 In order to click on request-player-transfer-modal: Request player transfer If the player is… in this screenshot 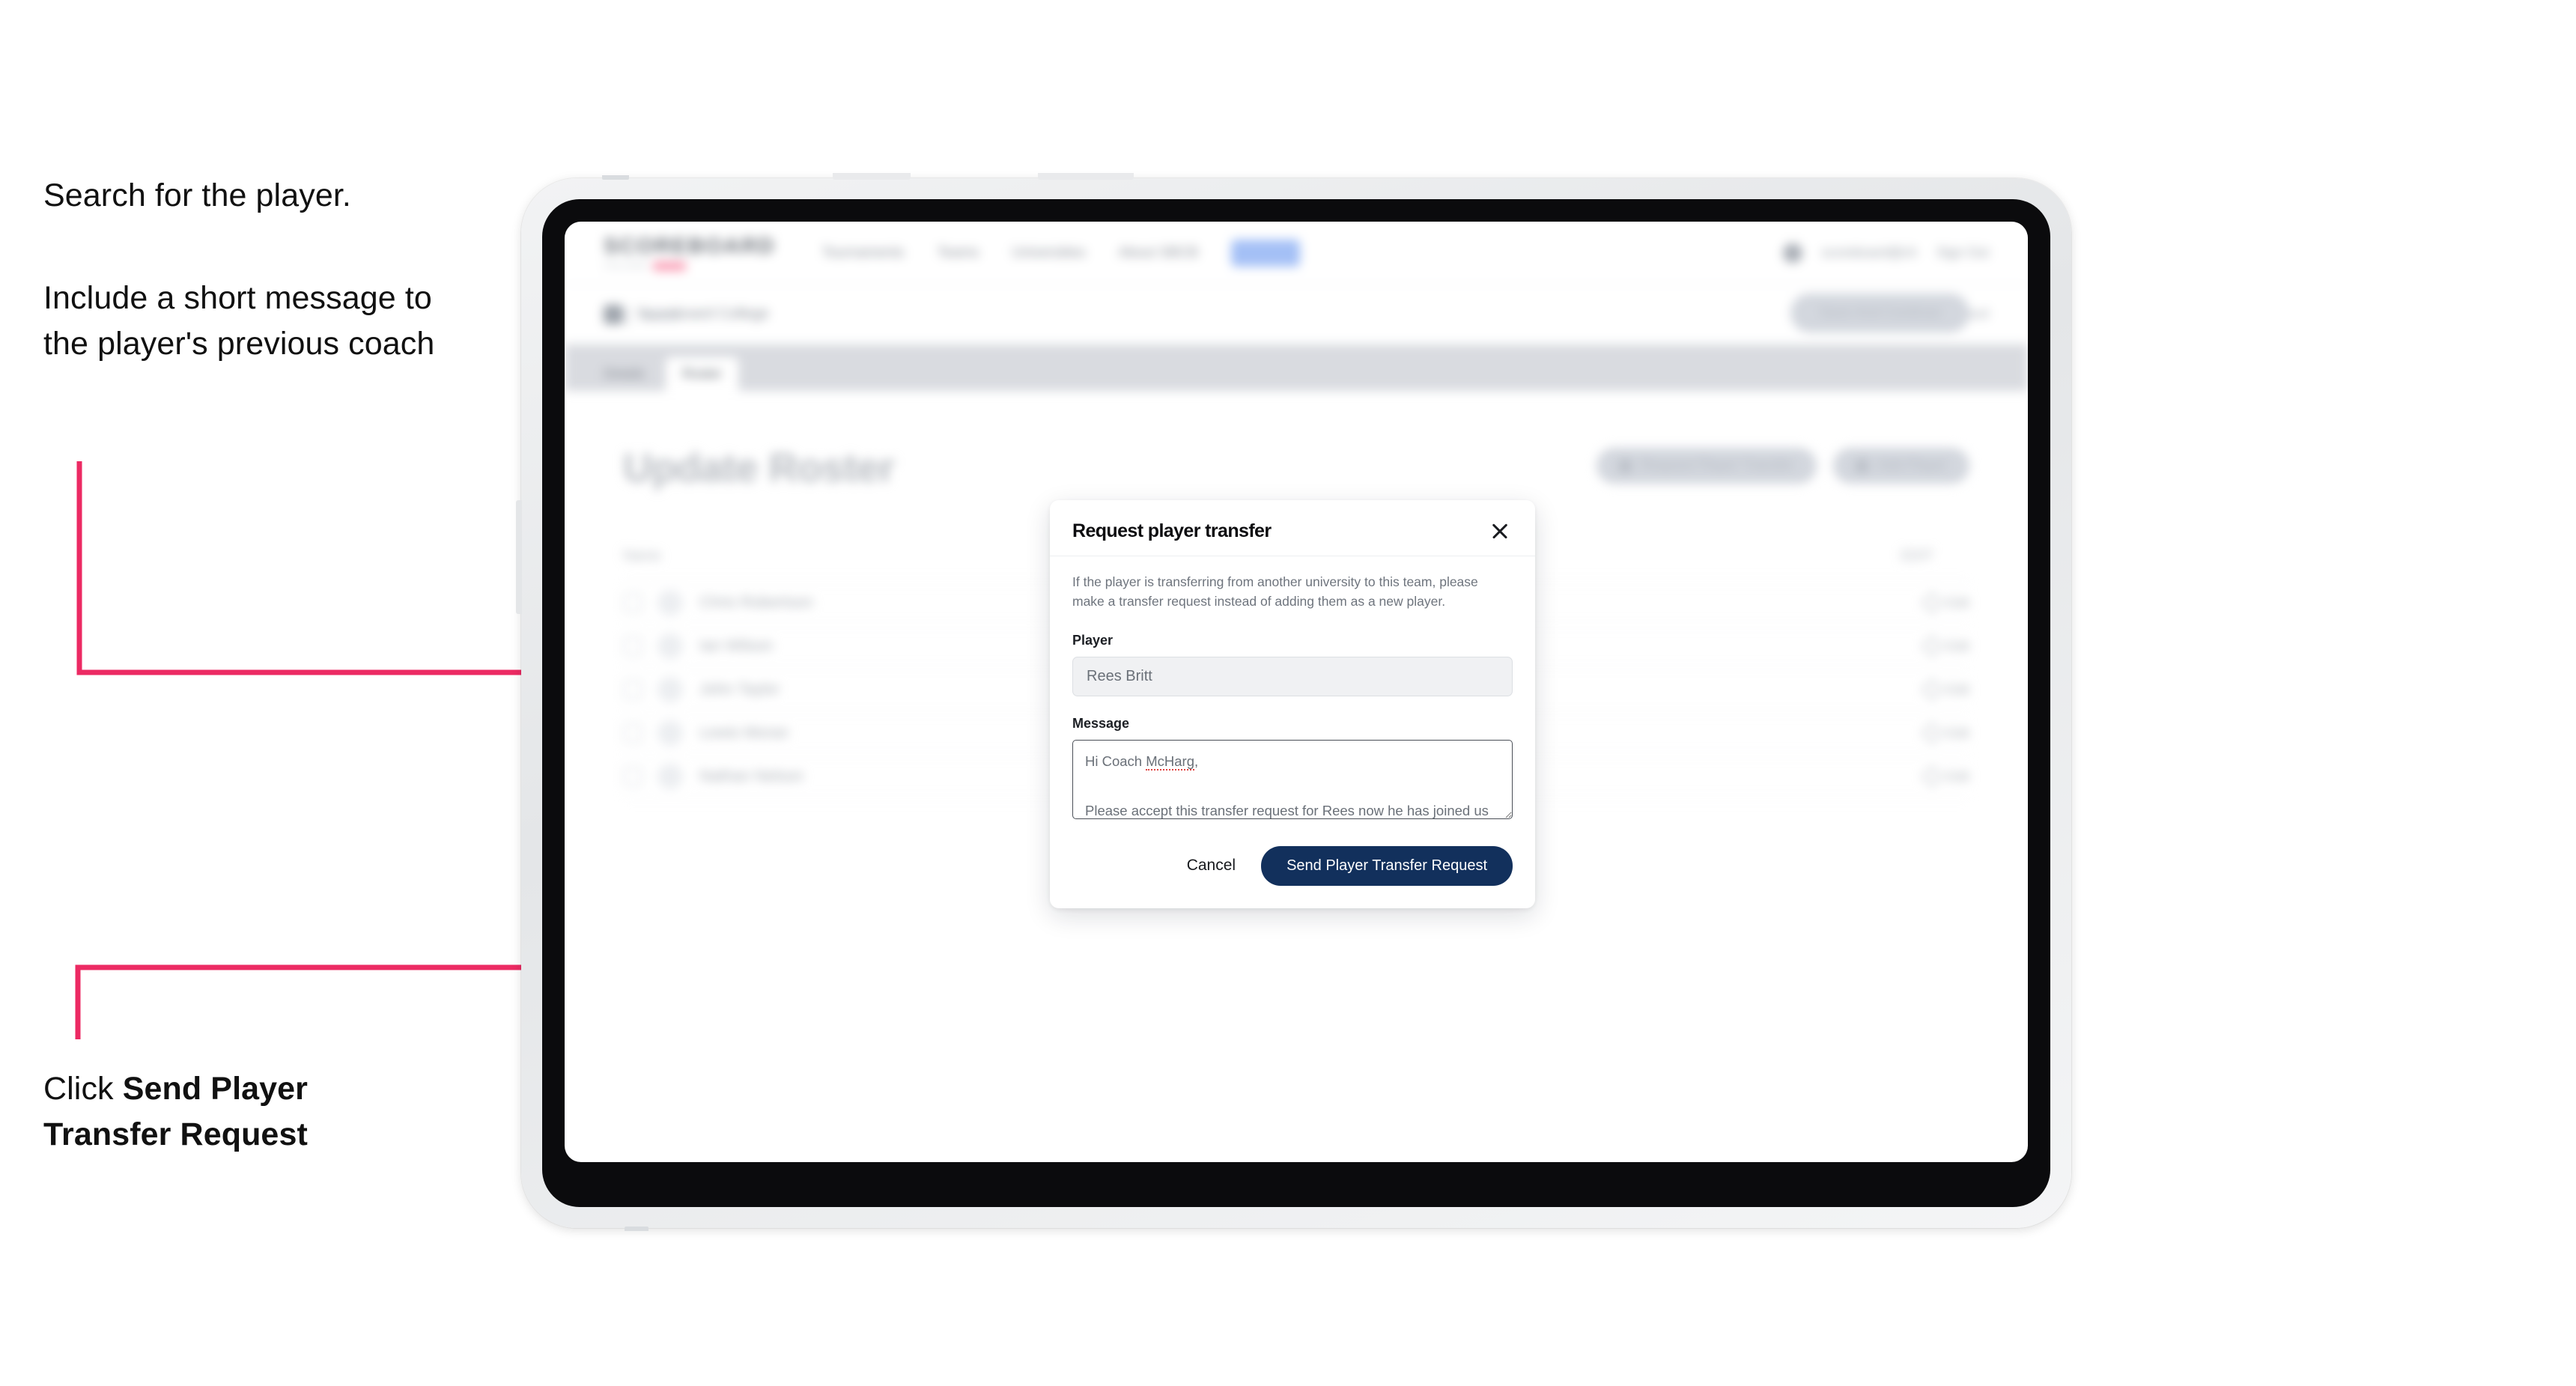, I will do `click(1292, 704)`.